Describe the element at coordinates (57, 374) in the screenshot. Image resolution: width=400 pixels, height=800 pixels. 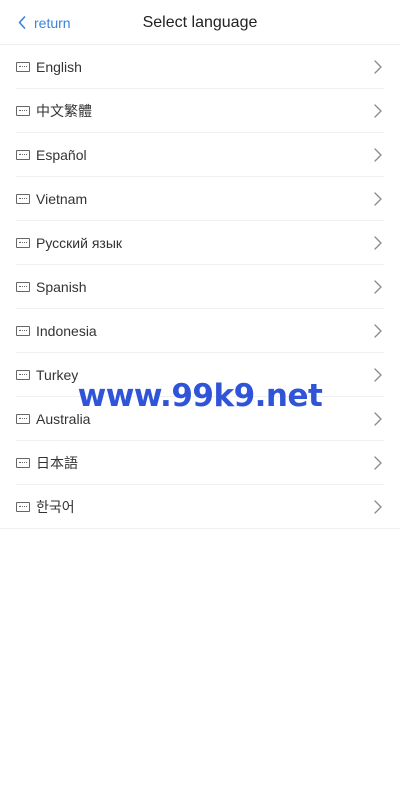
I see `language-label: Turkey` at that location.